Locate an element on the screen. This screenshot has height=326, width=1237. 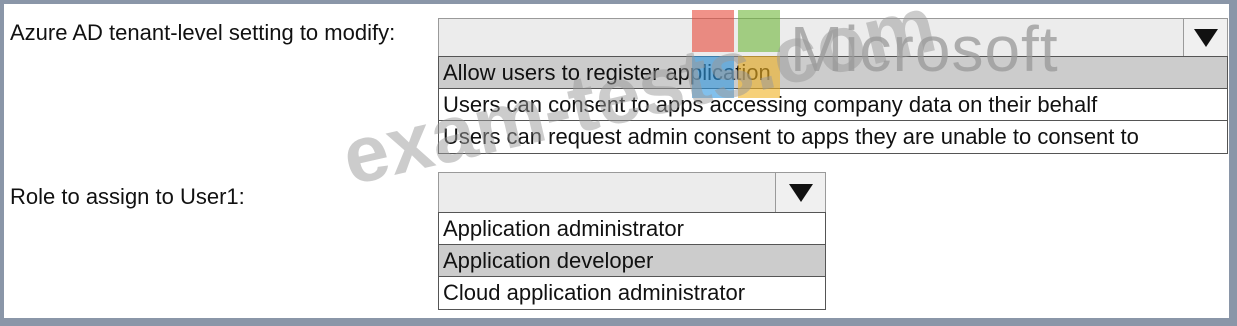
role-dropdown is located at coordinates (632, 193).